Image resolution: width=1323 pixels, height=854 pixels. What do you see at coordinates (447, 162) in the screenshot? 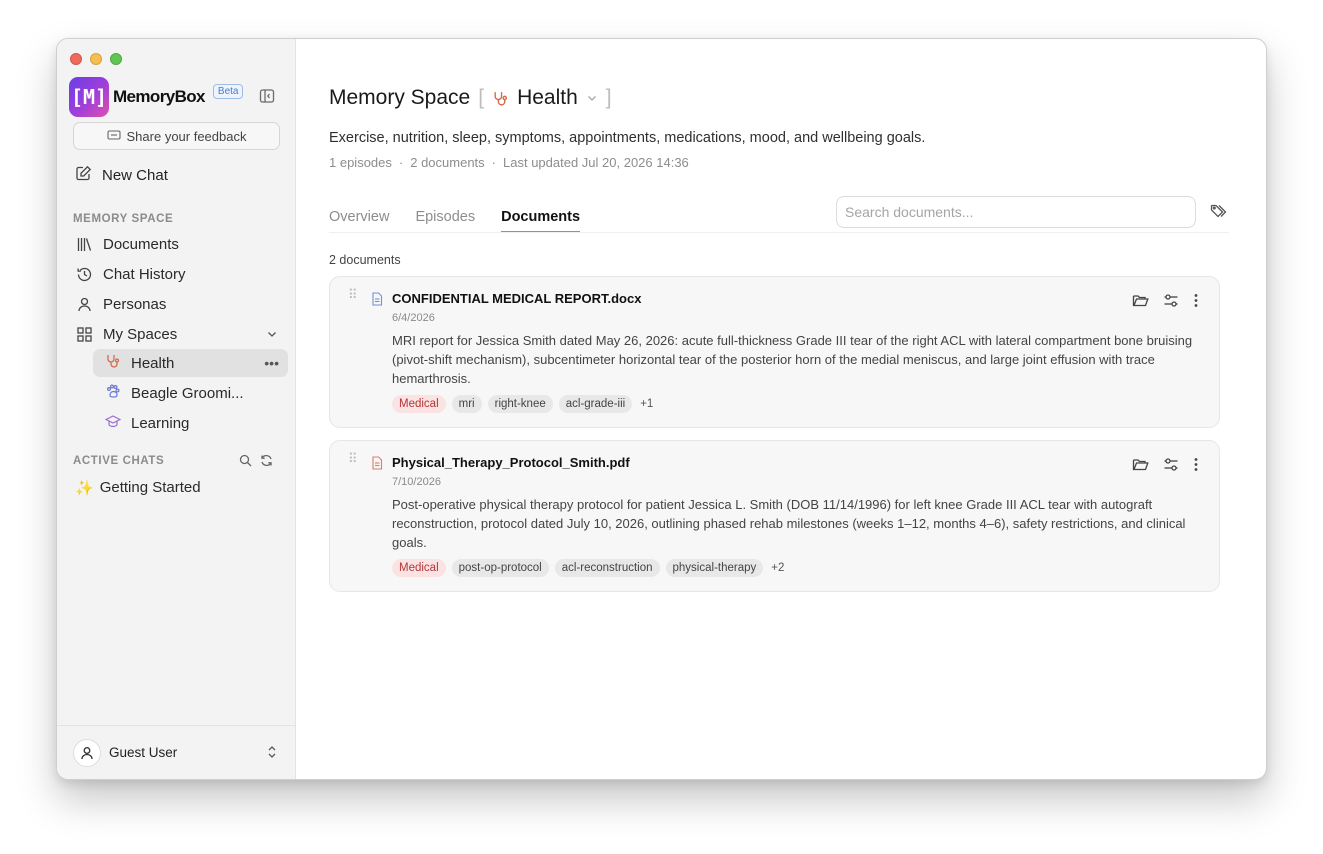
I see `documents-count: 2 documents` at bounding box center [447, 162].